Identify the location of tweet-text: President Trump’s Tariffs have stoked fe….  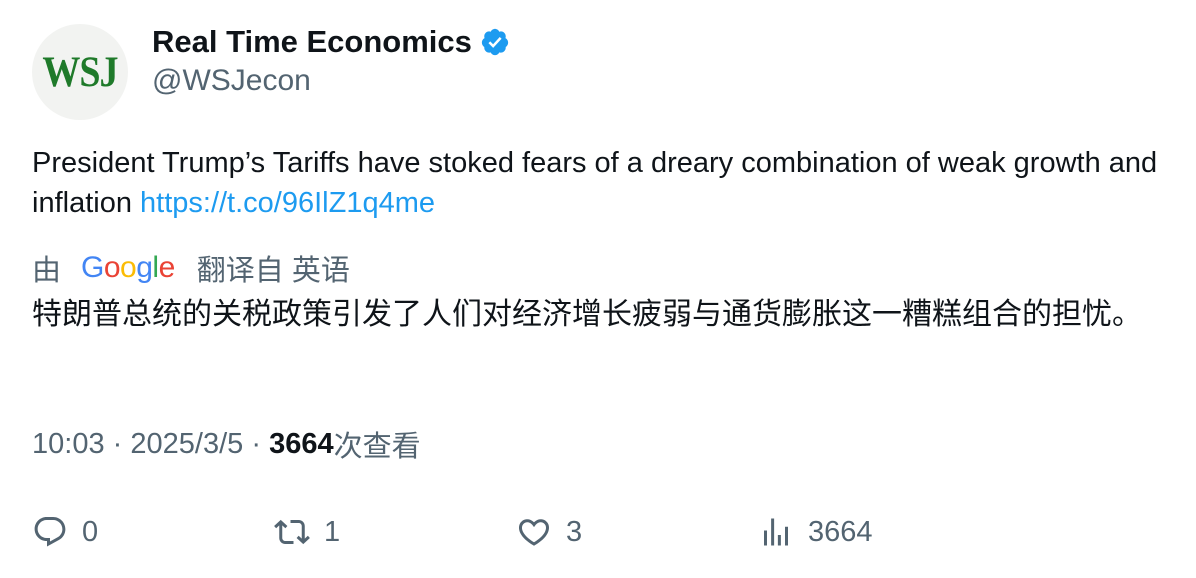
(597, 183).